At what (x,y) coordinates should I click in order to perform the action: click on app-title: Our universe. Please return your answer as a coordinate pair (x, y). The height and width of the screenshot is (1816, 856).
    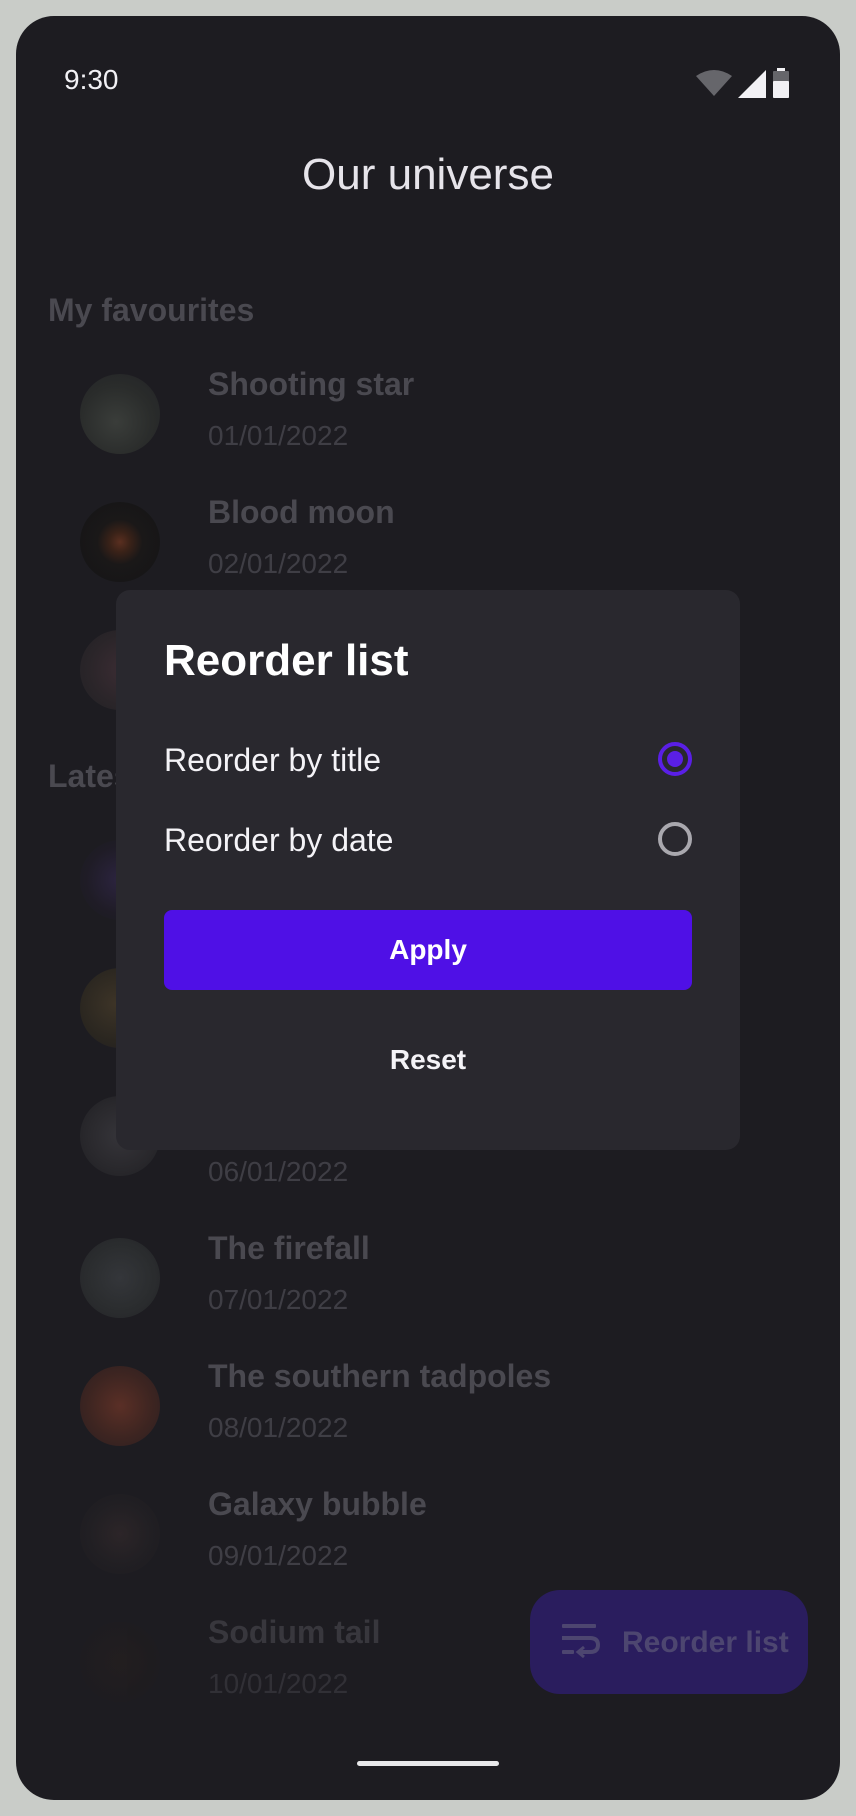
    Looking at the image, I should click on (428, 174).